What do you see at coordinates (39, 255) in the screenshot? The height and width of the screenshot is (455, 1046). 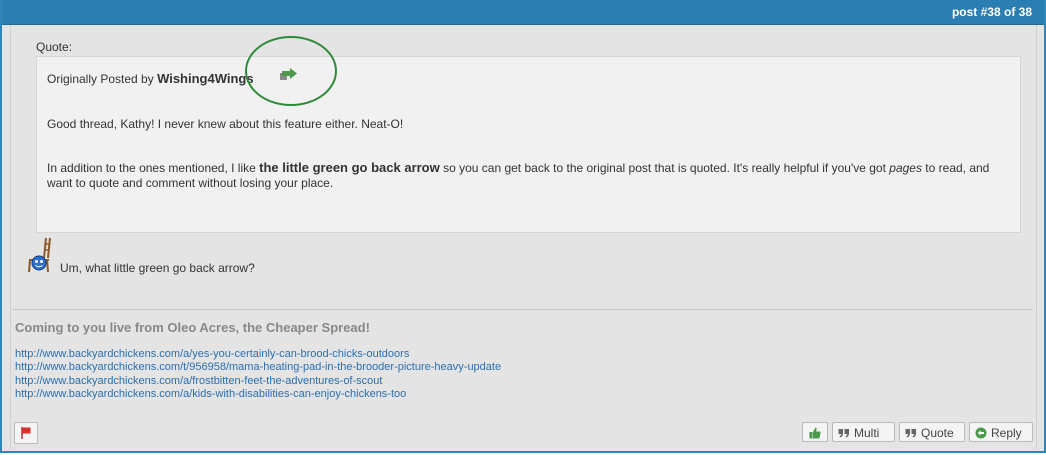 I see `chair-smiley-icon` at bounding box center [39, 255].